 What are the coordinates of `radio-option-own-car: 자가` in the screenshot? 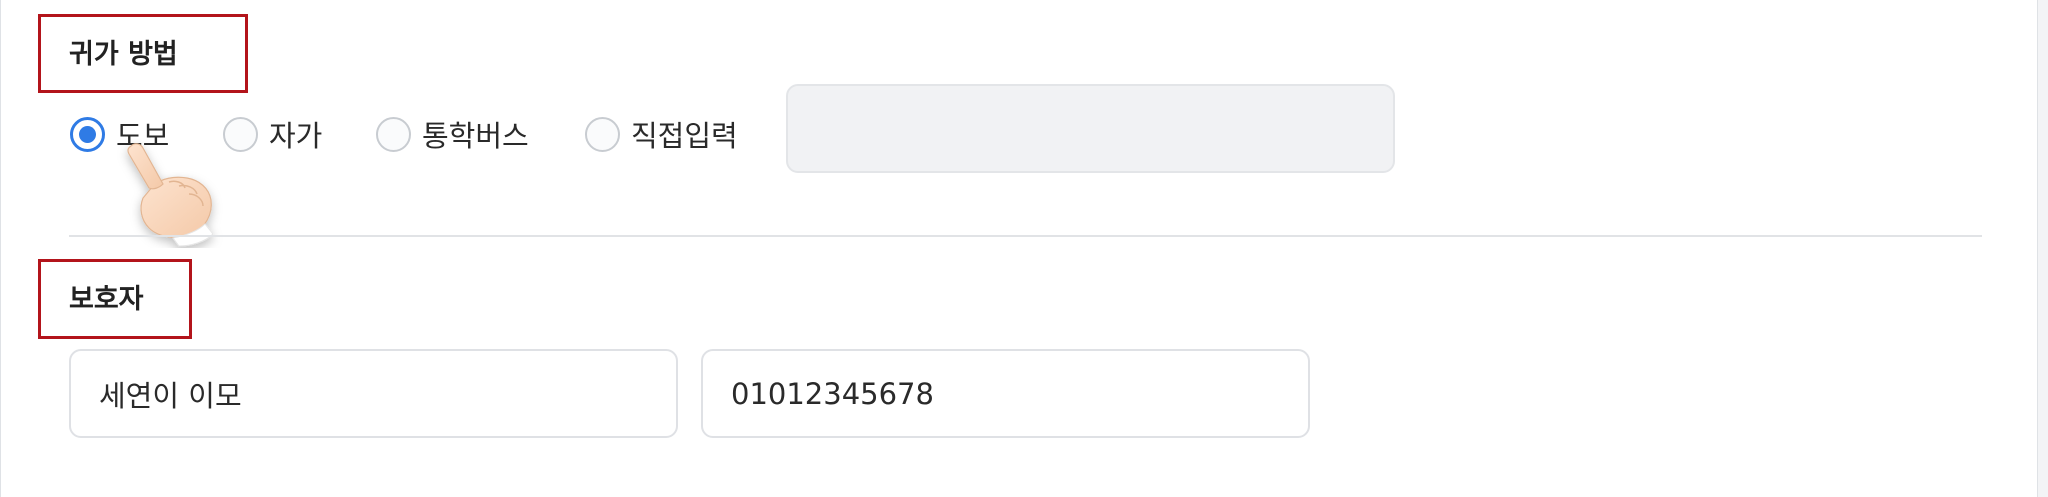 It's located at (272, 134).